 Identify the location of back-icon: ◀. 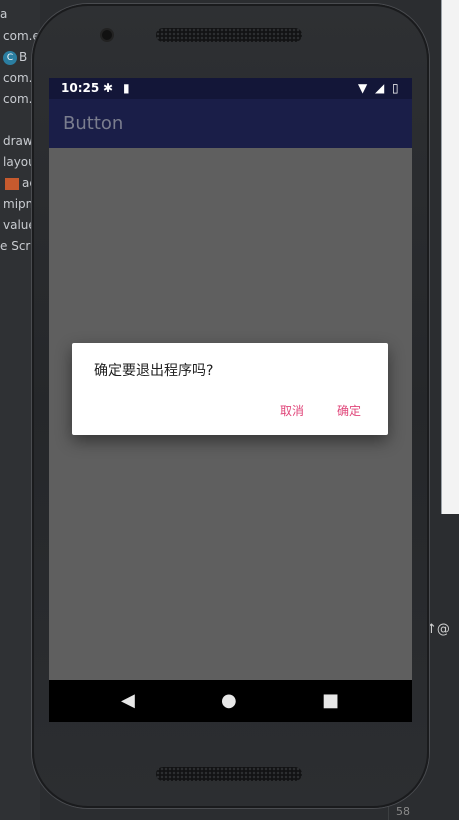
(128, 701).